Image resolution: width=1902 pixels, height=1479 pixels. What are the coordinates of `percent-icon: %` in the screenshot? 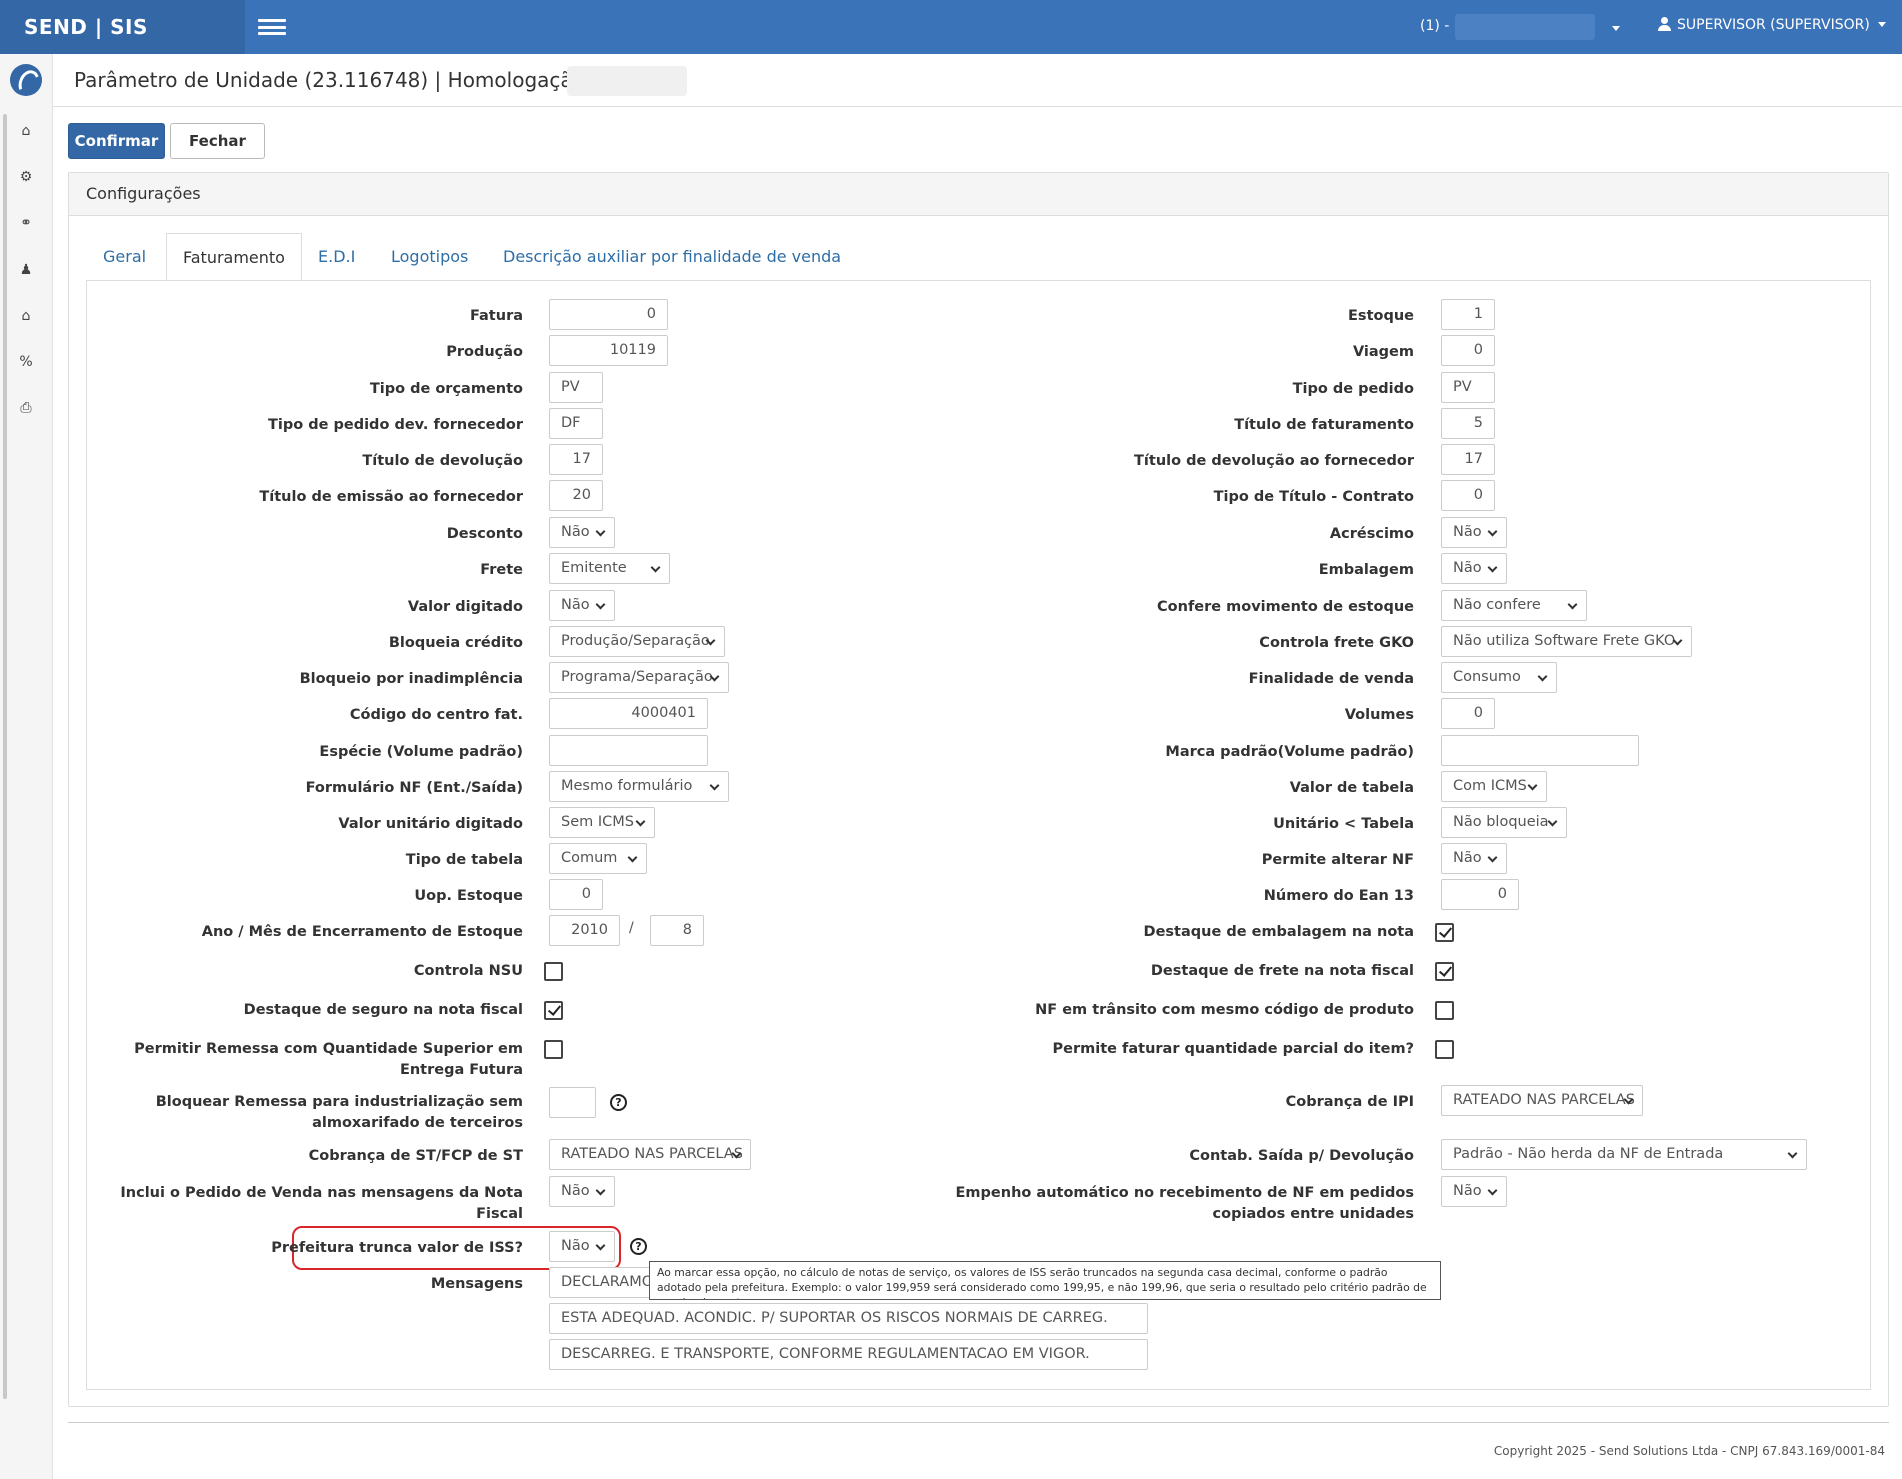 It's located at (26, 362).